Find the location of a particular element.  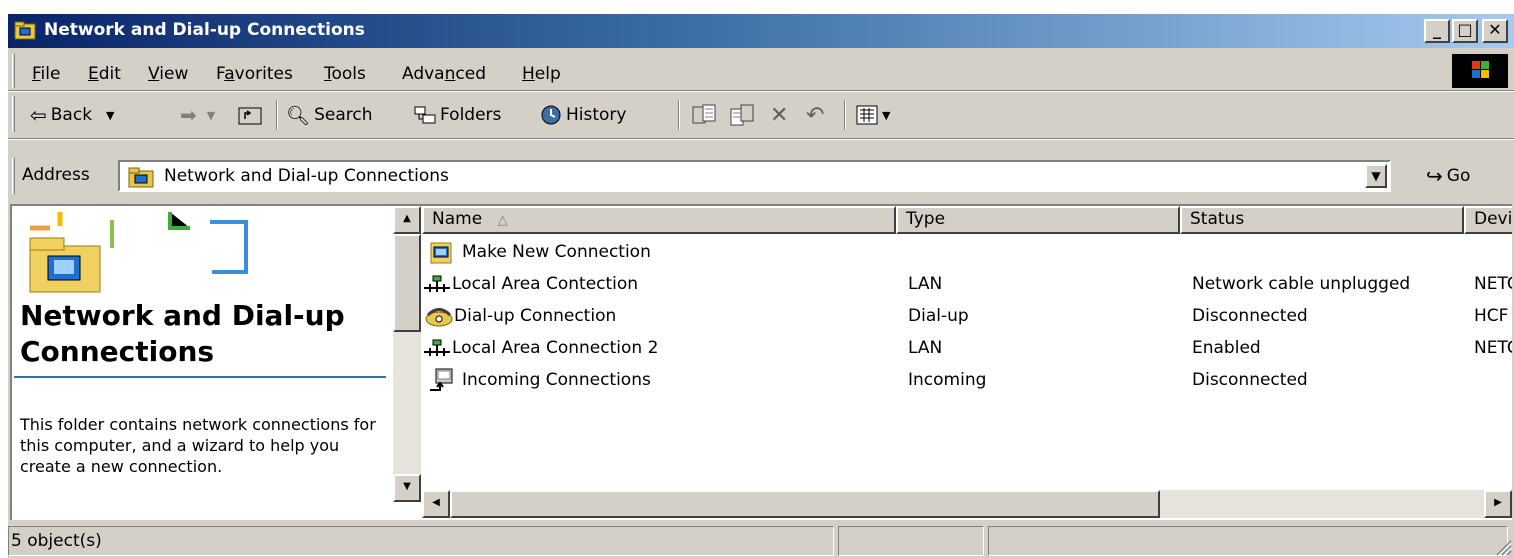

move-to-button is located at coordinates (704, 115).